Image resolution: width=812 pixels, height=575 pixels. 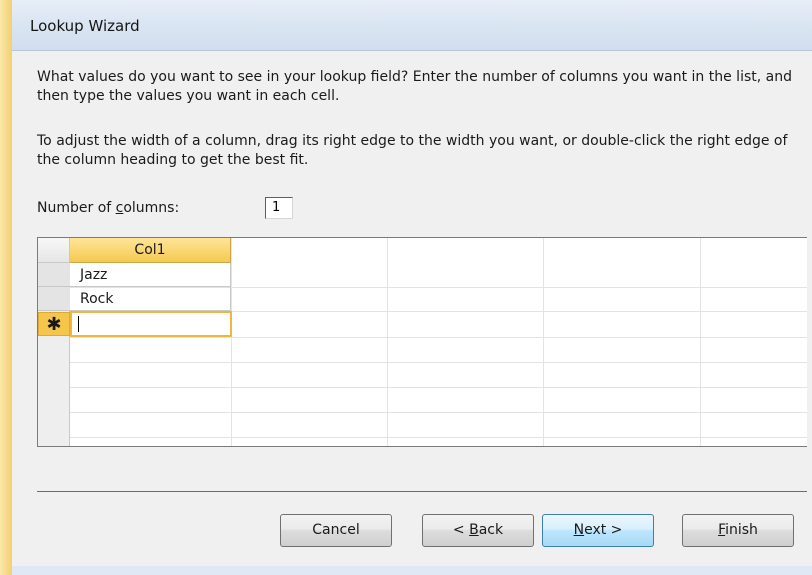 I want to click on back-button: < Back, so click(x=478, y=530).